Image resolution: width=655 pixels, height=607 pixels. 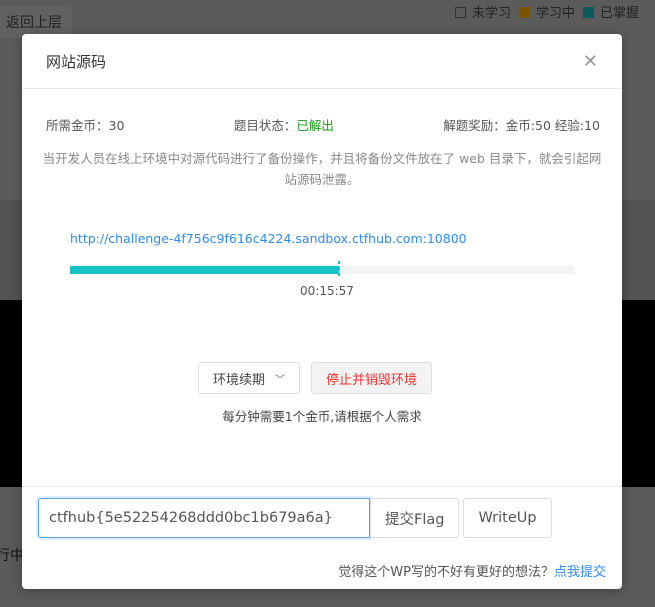 What do you see at coordinates (446, 572) in the screenshot?
I see `feedback-text: 觉得这个WP写的不好有更好的想法？` at bounding box center [446, 572].